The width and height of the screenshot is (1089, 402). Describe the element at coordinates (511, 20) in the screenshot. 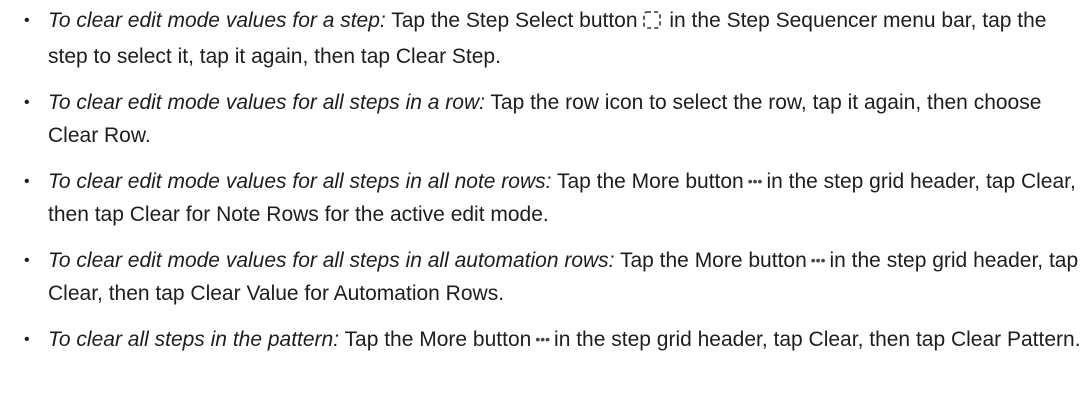

I see `item-text: Tap the Step Select button` at that location.